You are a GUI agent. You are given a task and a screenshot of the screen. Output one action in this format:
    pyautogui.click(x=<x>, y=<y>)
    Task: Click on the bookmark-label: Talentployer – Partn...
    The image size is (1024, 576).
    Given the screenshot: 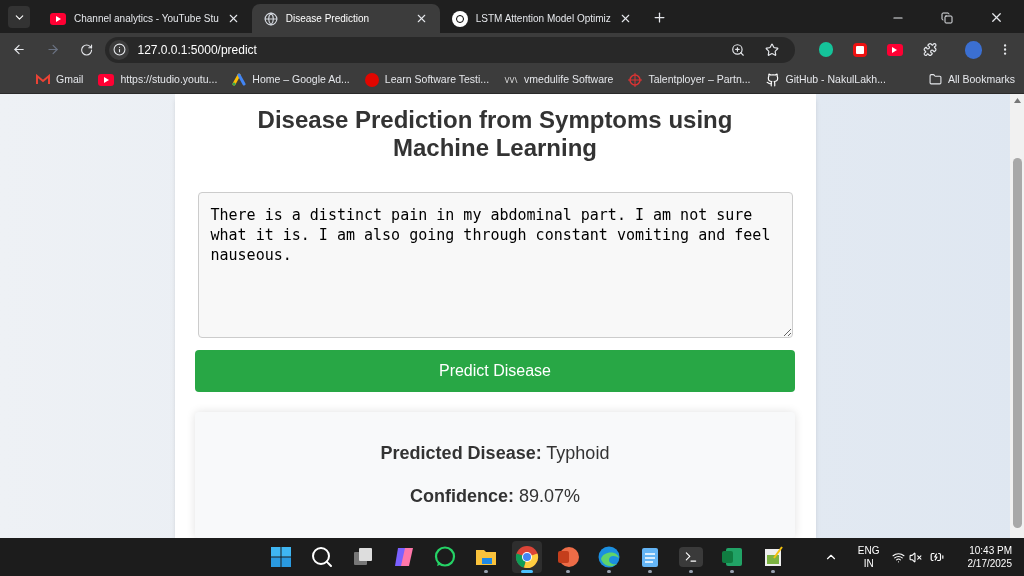 What is the action you would take?
    pyautogui.click(x=699, y=79)
    